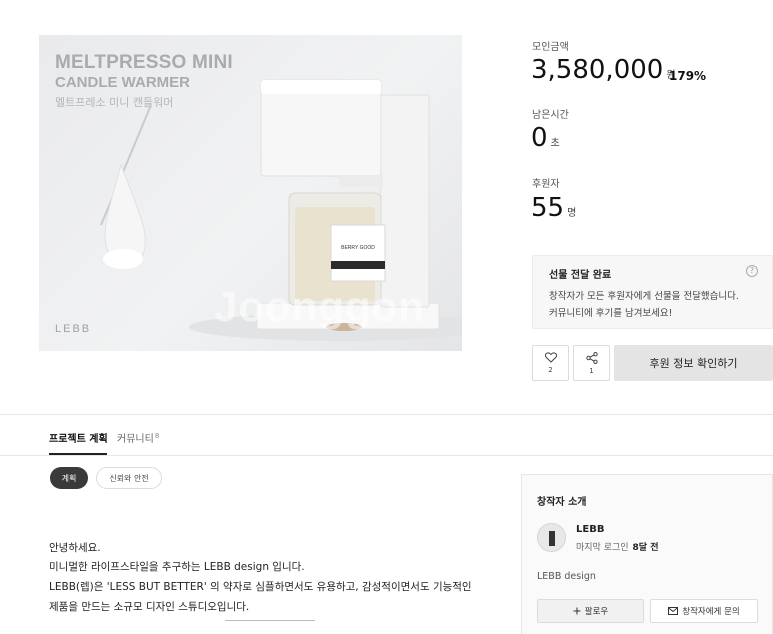 The width and height of the screenshot is (773, 634). I want to click on hero-brand-logo: LEBB, so click(73, 329).